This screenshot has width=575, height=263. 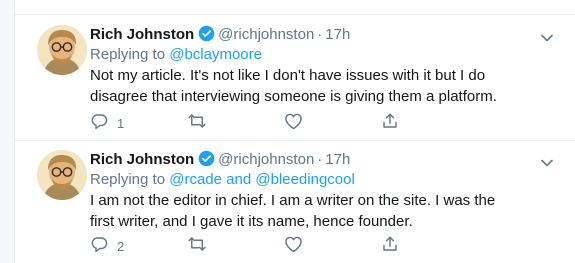 I want to click on reply-button: 2, so click(x=107, y=246).